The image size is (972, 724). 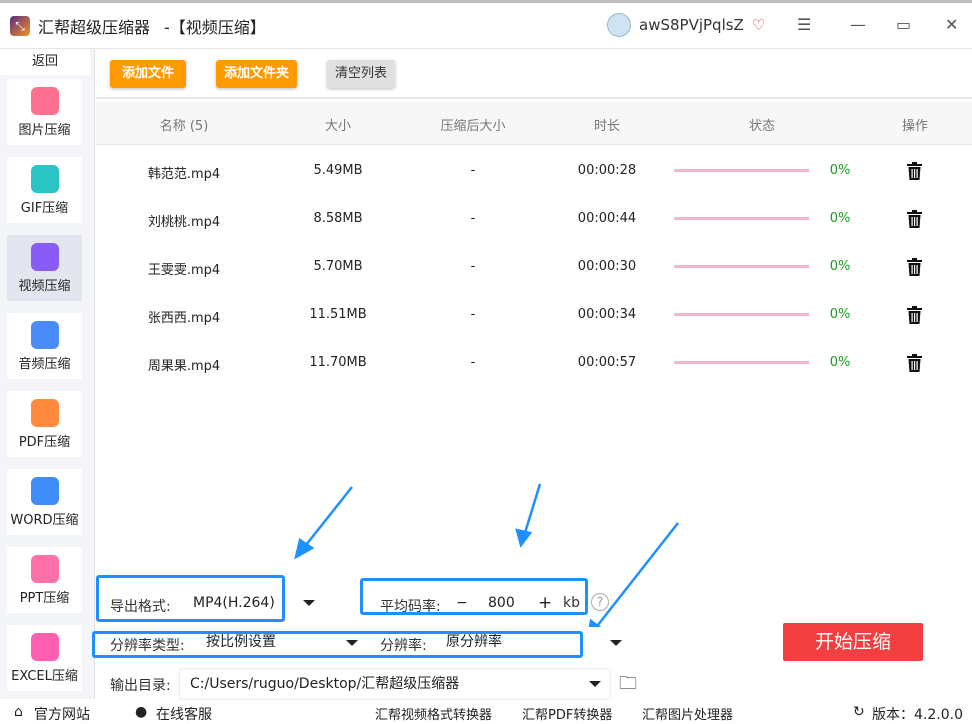 I want to click on video-converter-link: 汇帮视频格式转换器, so click(x=433, y=713).